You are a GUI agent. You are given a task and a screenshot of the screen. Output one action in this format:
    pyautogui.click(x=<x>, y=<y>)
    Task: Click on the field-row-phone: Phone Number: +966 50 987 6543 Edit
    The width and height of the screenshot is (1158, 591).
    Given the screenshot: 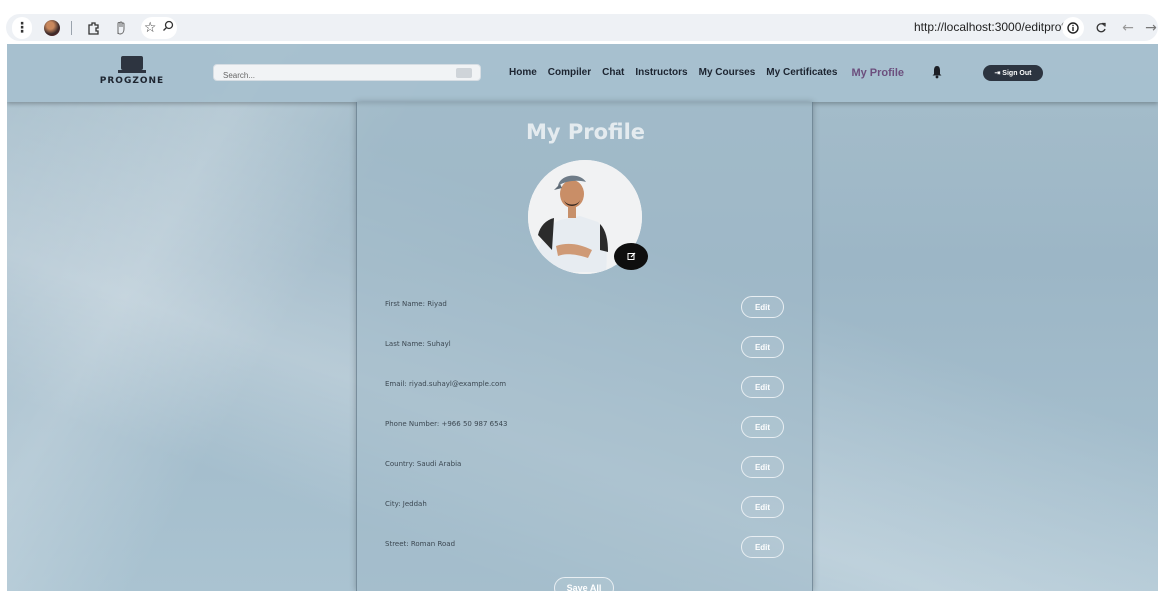 What is the action you would take?
    pyautogui.click(x=585, y=427)
    